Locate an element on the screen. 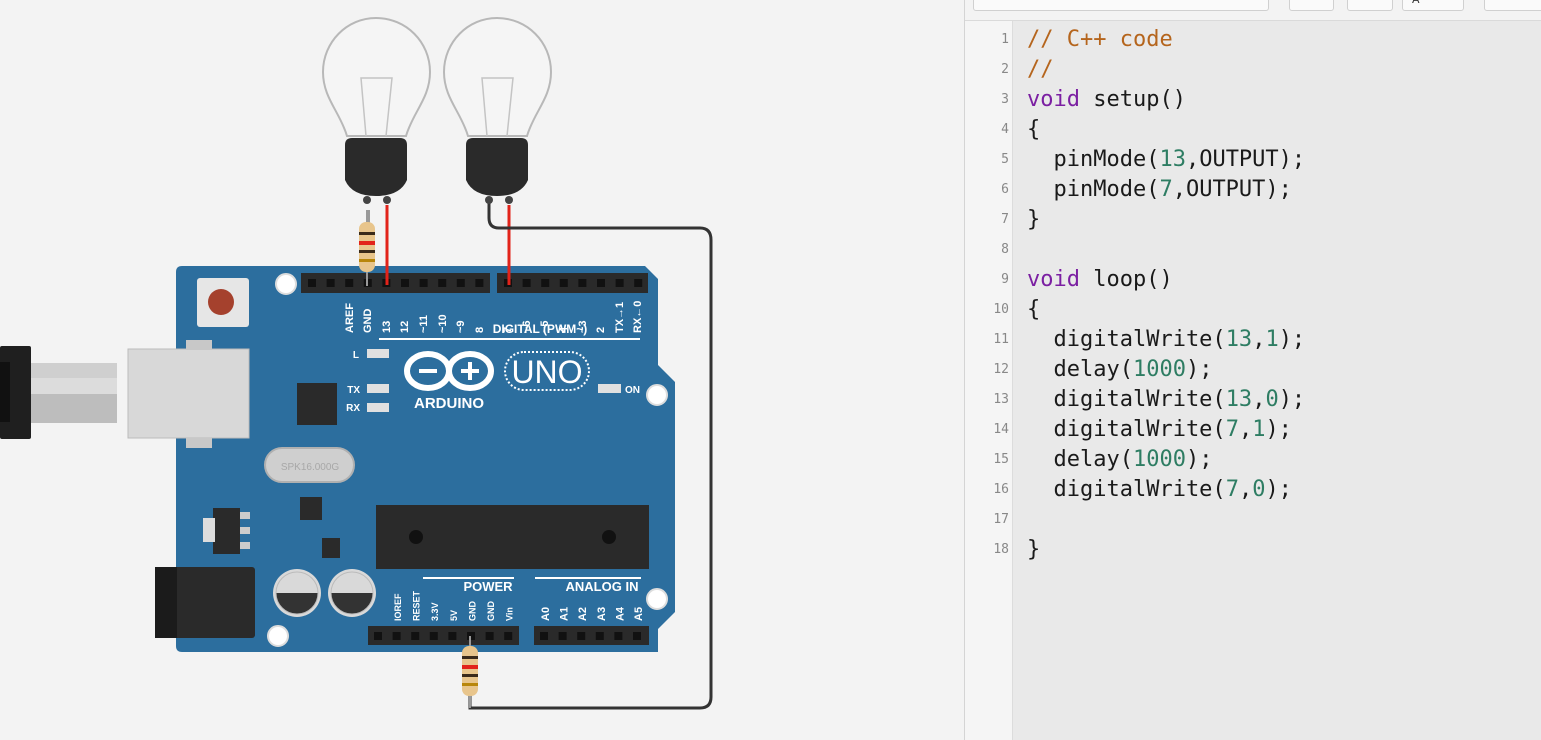 The width and height of the screenshot is (1541, 740). usb-chip is located at coordinates (317, 404).